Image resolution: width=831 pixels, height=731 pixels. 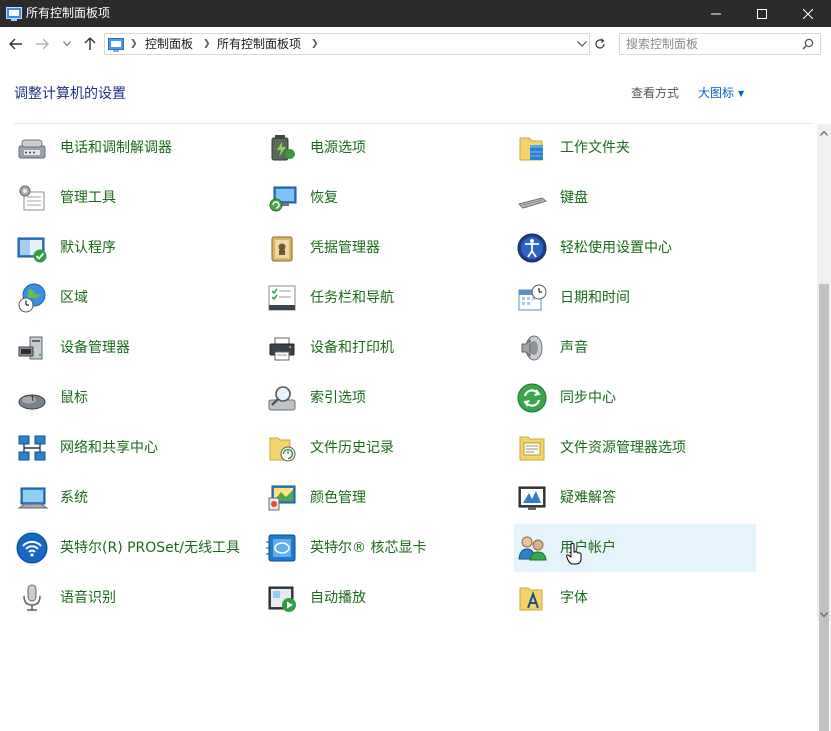 I want to click on item-color-management: 颜色管理, so click(x=385, y=498).